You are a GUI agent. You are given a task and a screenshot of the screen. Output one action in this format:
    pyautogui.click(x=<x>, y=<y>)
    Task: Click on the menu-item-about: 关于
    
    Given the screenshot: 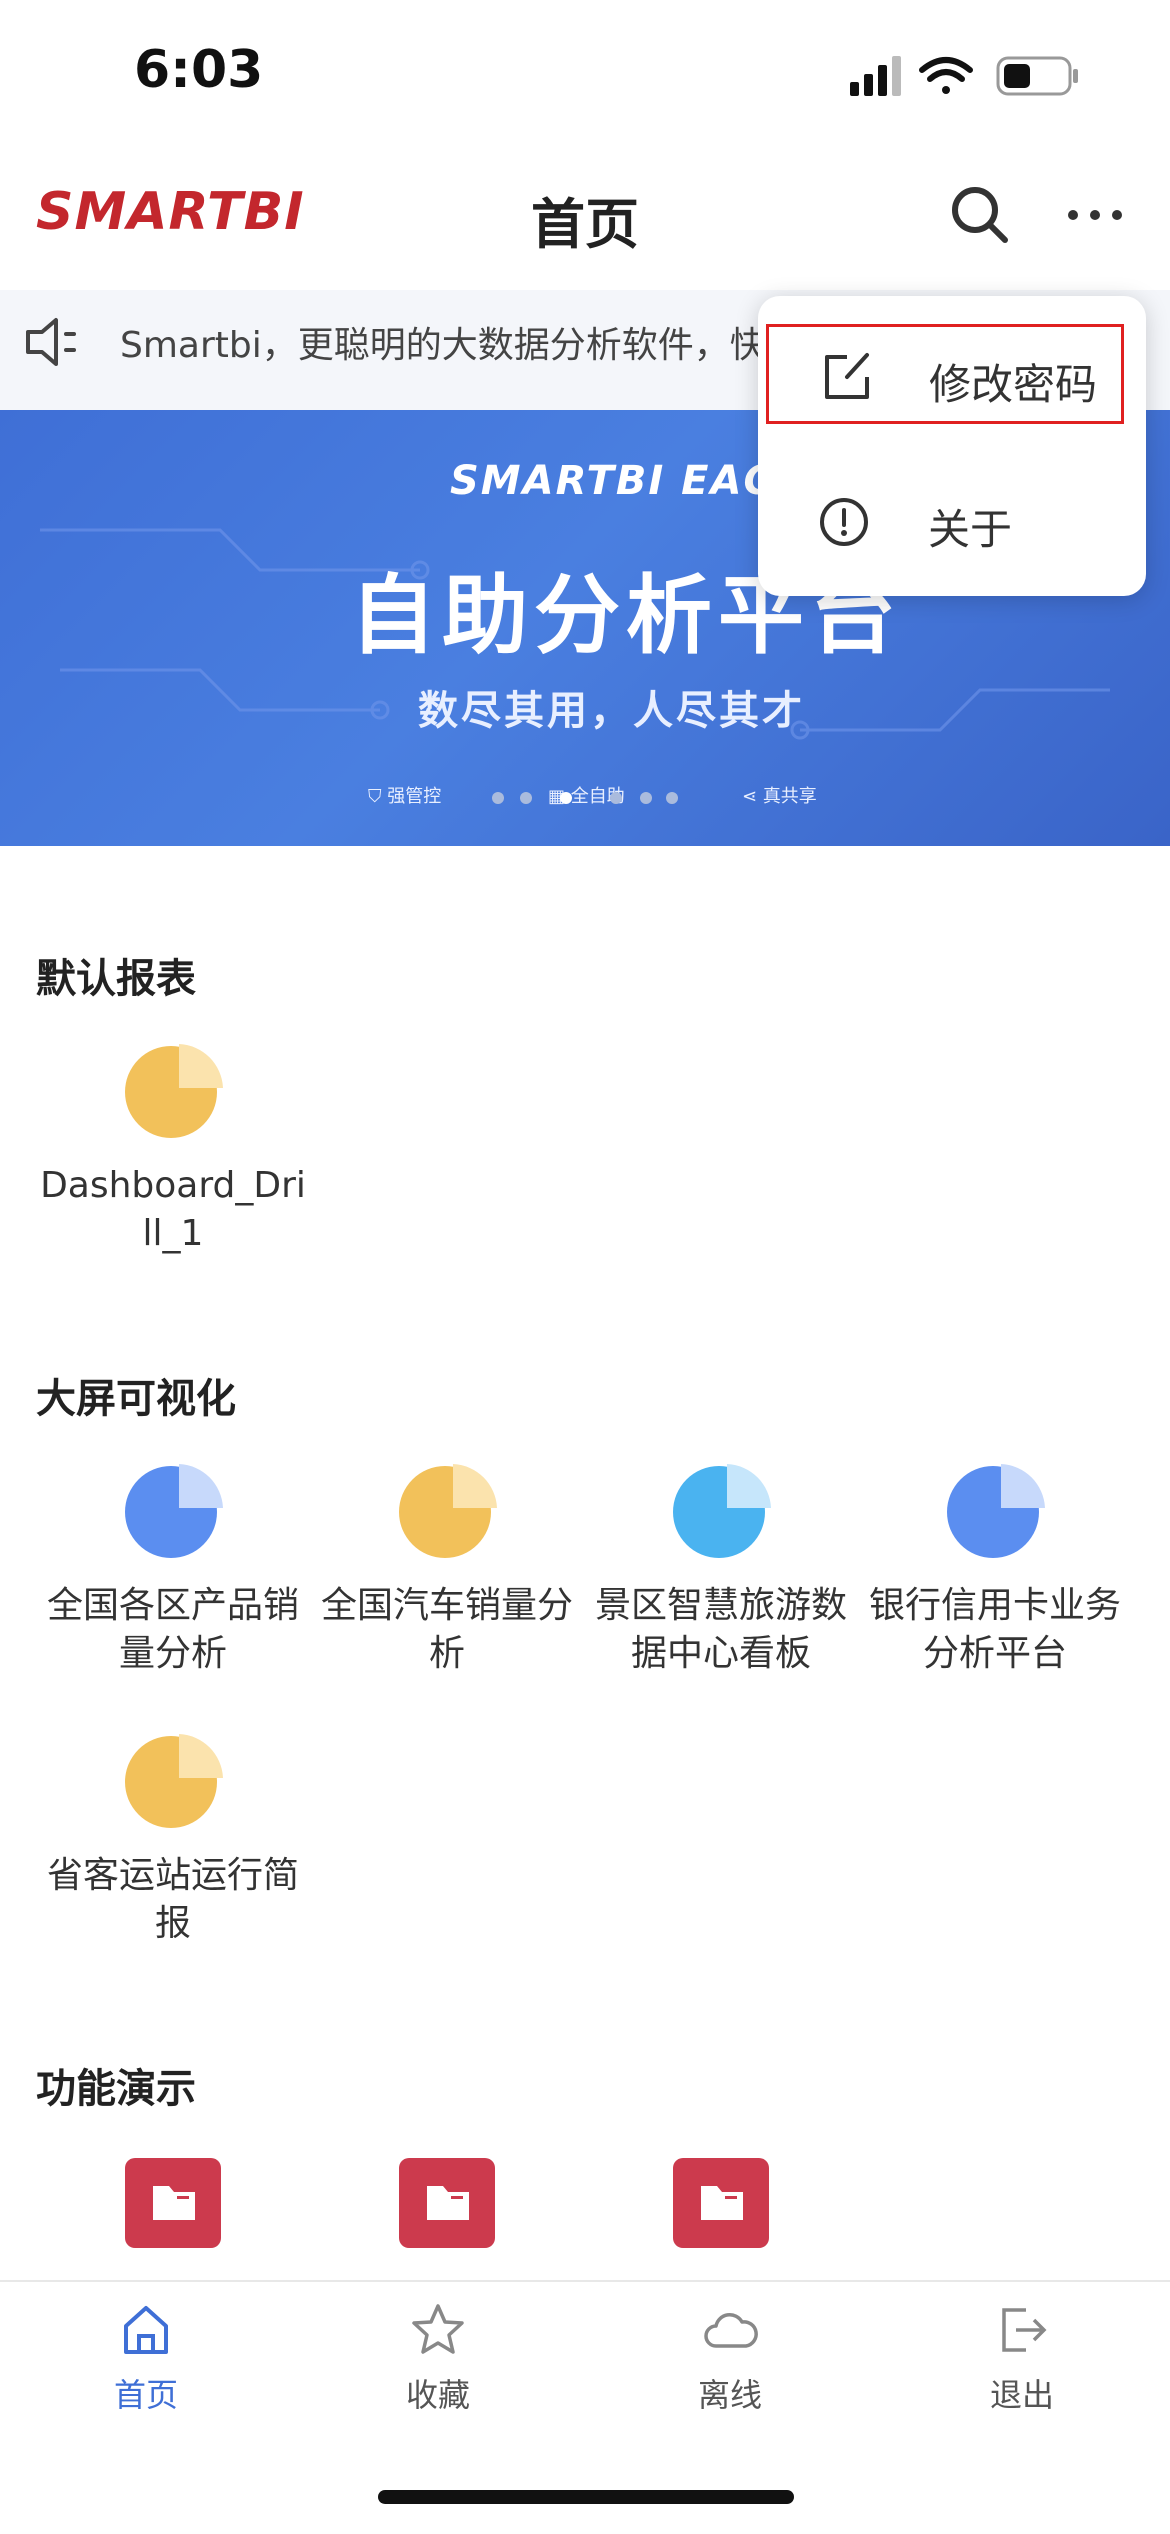 What is the action you would take?
    pyautogui.click(x=948, y=522)
    